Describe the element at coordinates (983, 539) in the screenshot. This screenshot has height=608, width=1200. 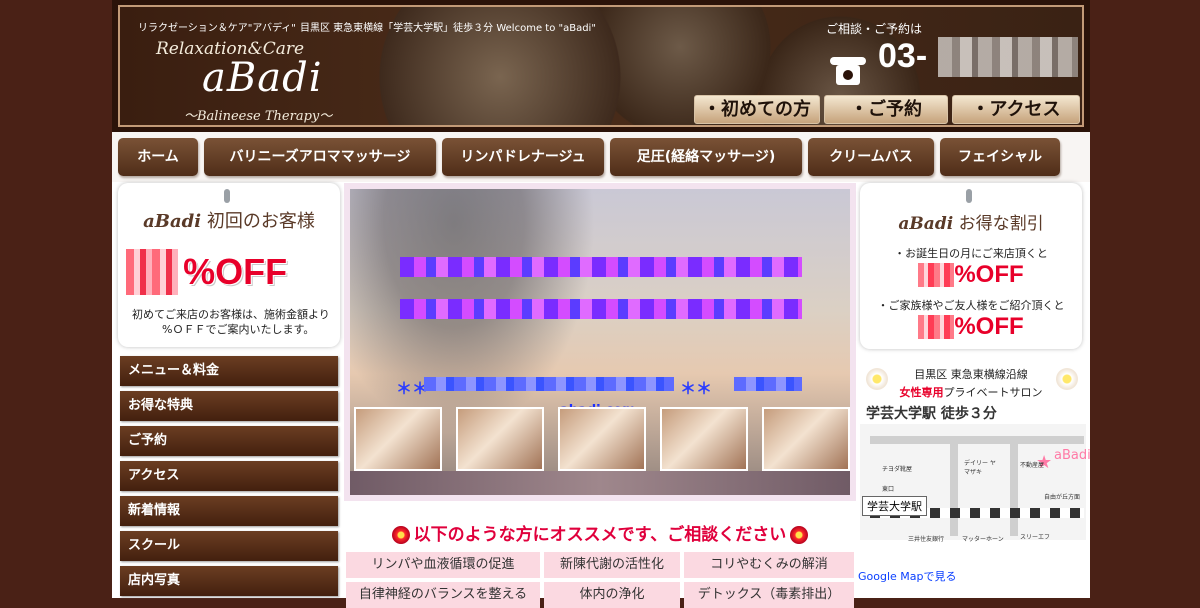
I see `map-label: マッターホーン` at that location.